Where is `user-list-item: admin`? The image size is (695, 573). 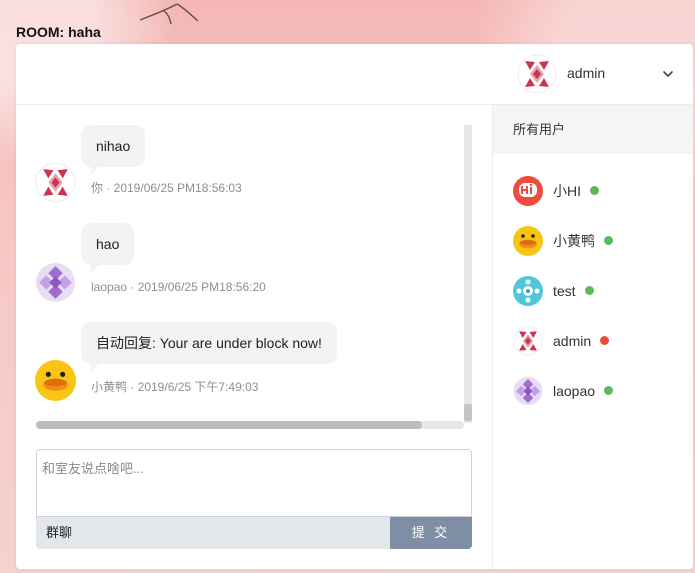
user-list-item: admin is located at coordinates (593, 341).